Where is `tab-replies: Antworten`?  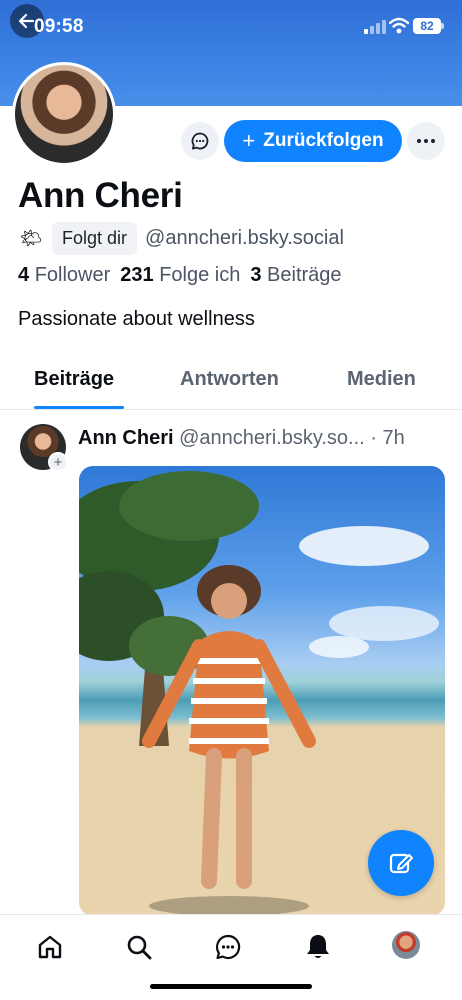 tab-replies: Antworten is located at coordinates (229, 379).